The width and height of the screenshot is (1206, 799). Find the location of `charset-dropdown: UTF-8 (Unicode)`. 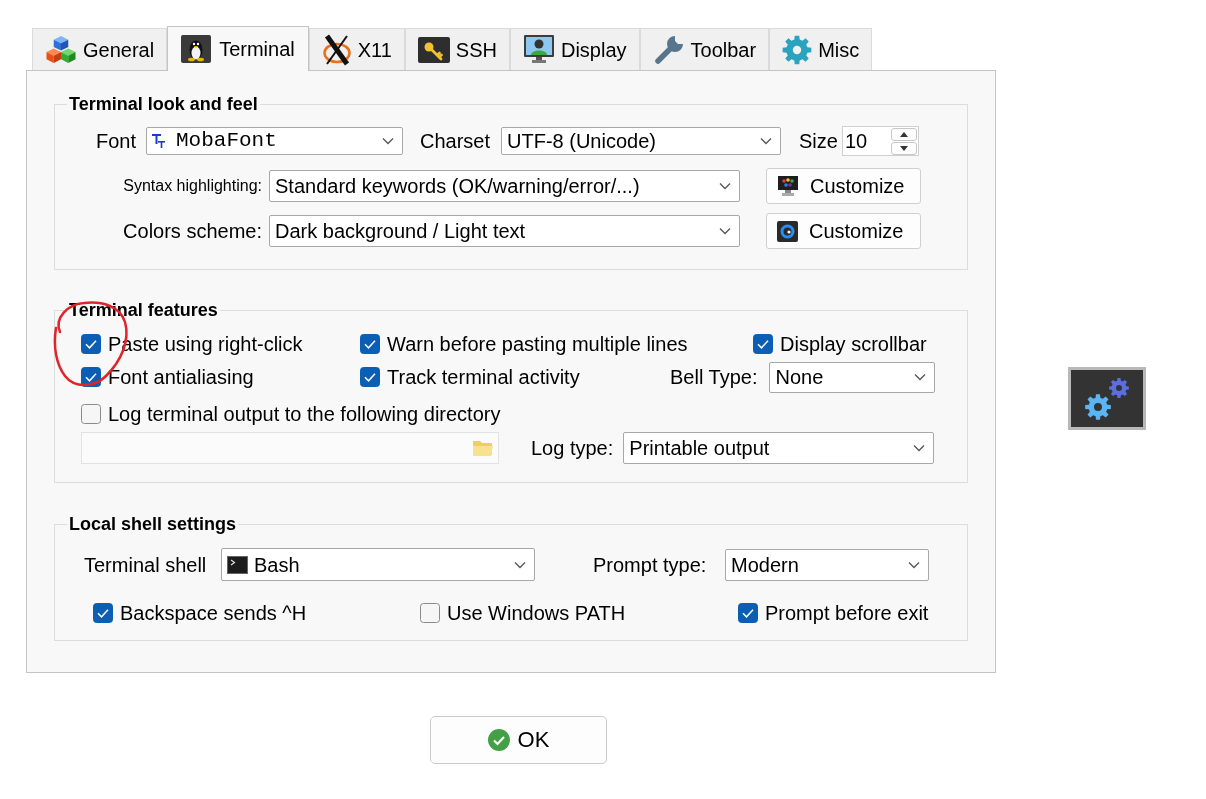

charset-dropdown: UTF-8 (Unicode) is located at coordinates (641, 141).